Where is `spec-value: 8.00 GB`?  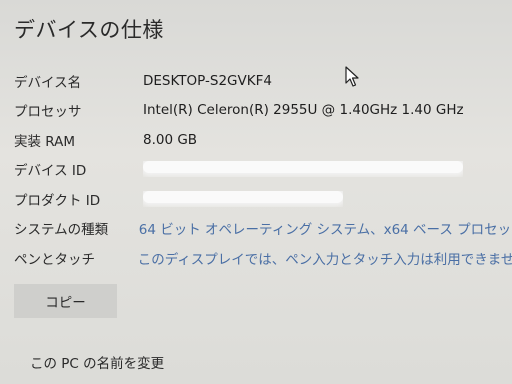
spec-value: 8.00 GB is located at coordinates (170, 139).